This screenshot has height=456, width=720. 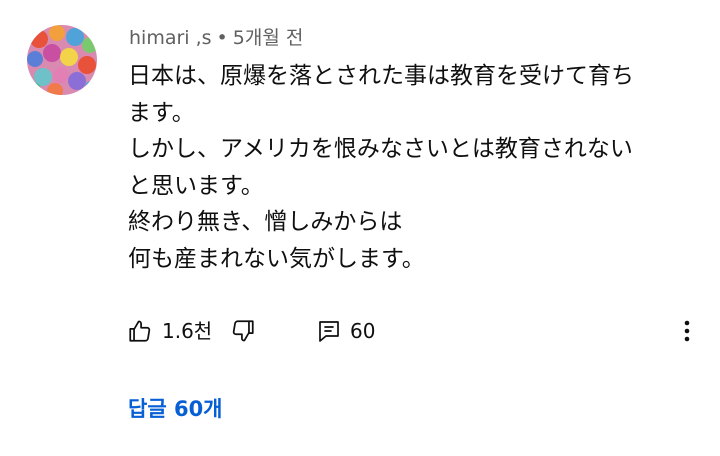 I want to click on reply-icon, so click(x=329, y=331).